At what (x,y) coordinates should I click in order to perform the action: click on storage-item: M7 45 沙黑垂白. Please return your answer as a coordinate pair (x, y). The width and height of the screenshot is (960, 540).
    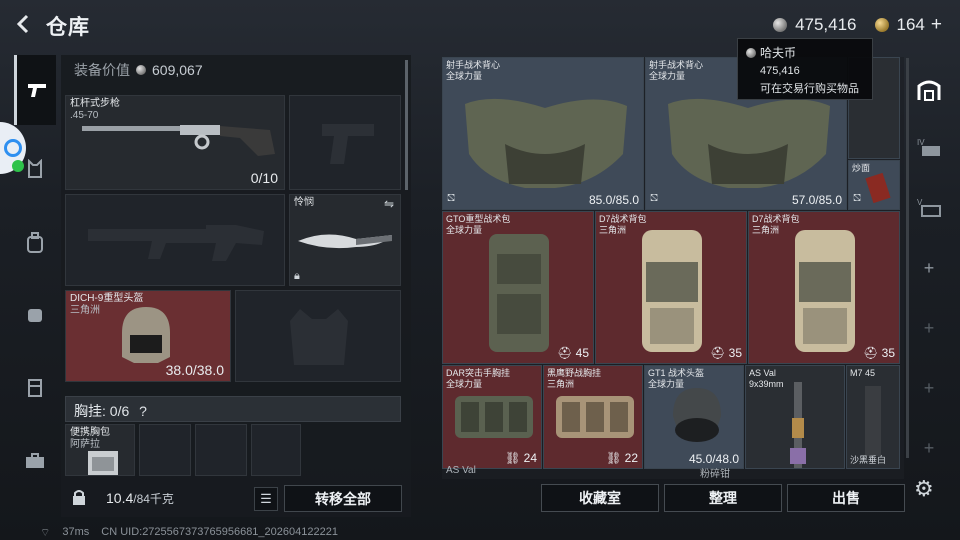
    Looking at the image, I should click on (873, 417).